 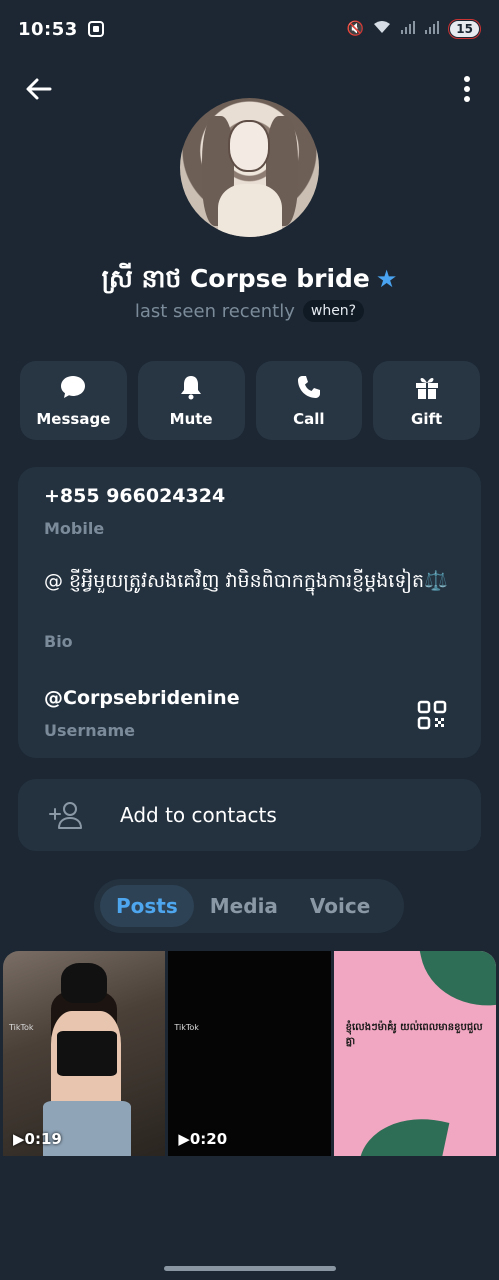 What do you see at coordinates (249, 167) in the screenshot?
I see `avatar` at bounding box center [249, 167].